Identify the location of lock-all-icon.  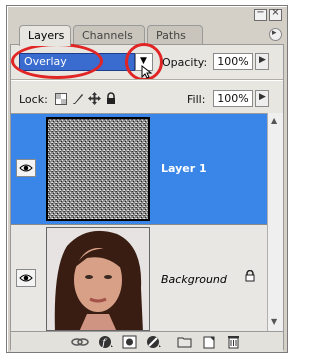
(111, 98).